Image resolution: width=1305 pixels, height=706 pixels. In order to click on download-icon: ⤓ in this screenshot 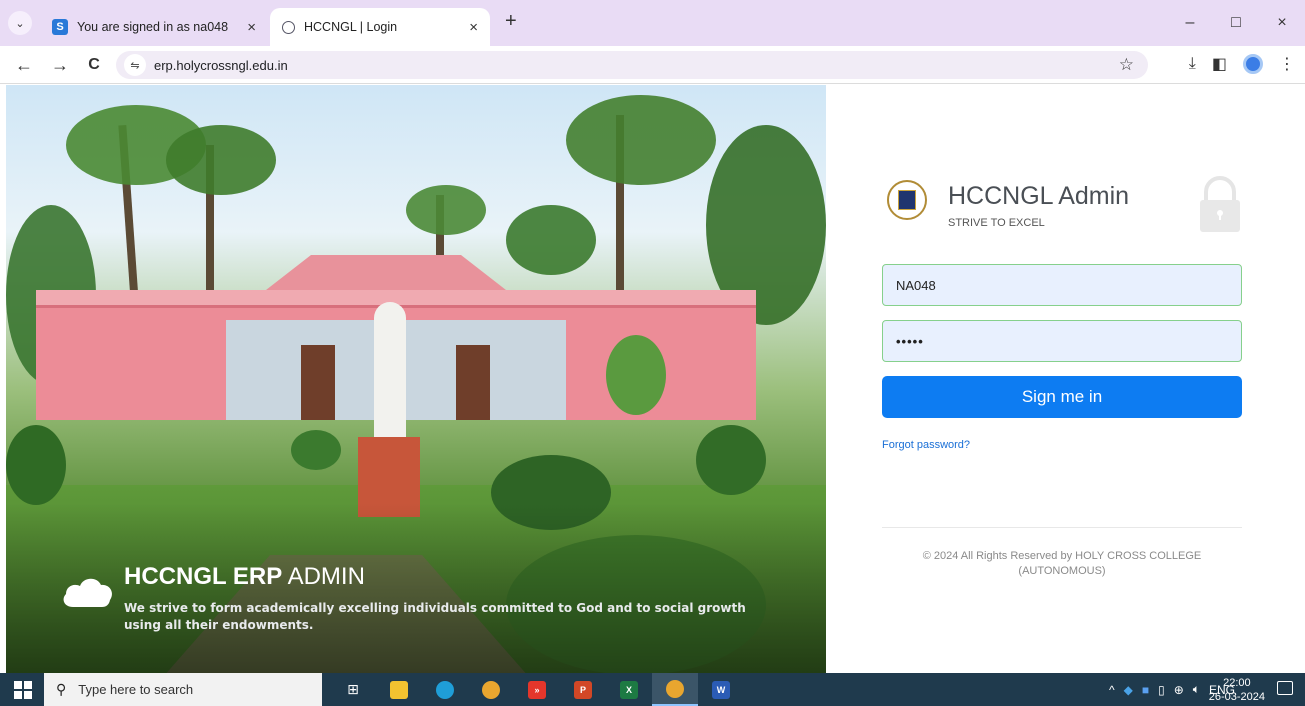, I will do `click(1192, 64)`.